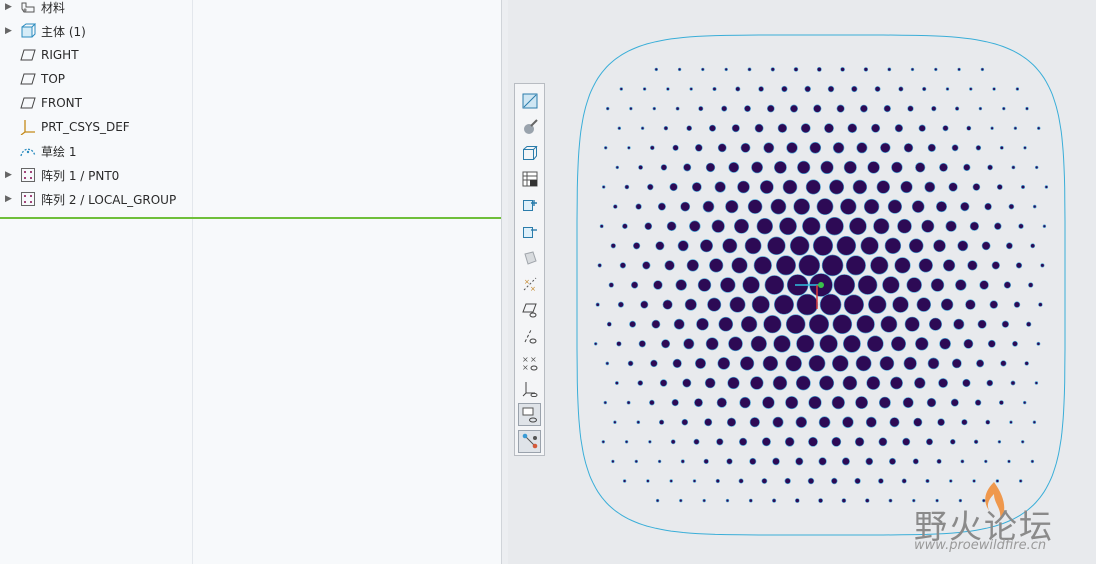 Image resolution: width=1096 pixels, height=564 pixels. What do you see at coordinates (529, 126) in the screenshot?
I see `display-style-icon` at bounding box center [529, 126].